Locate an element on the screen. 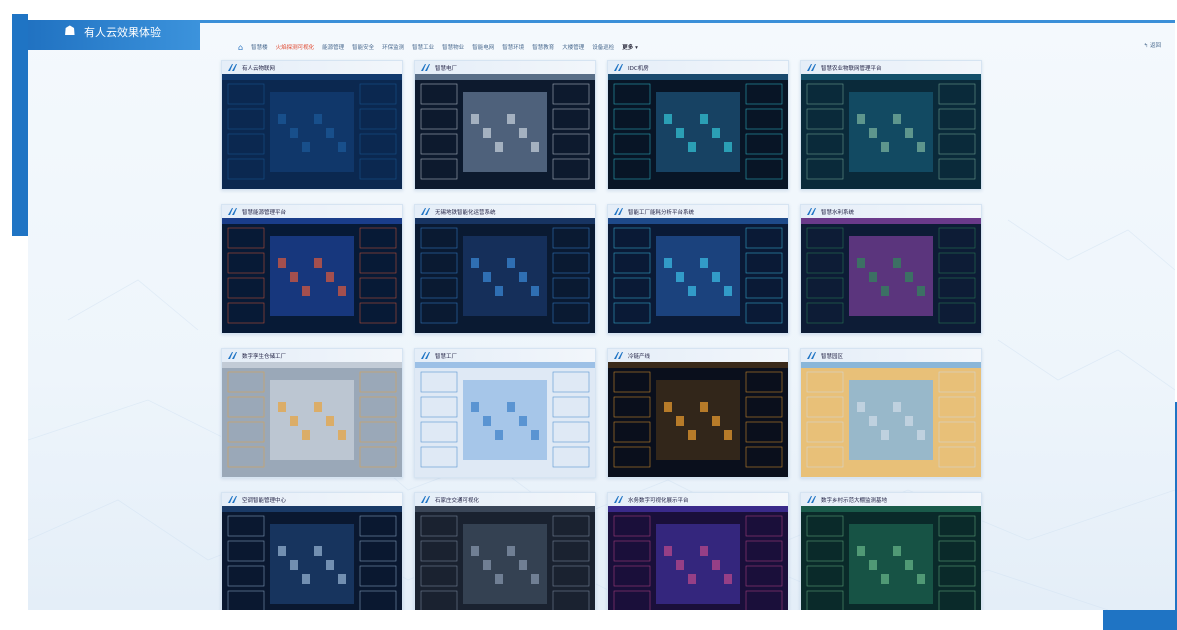 The height and width of the screenshot is (630, 1177). demo-card: 数字孪生仓储工厂 is located at coordinates (312, 413).